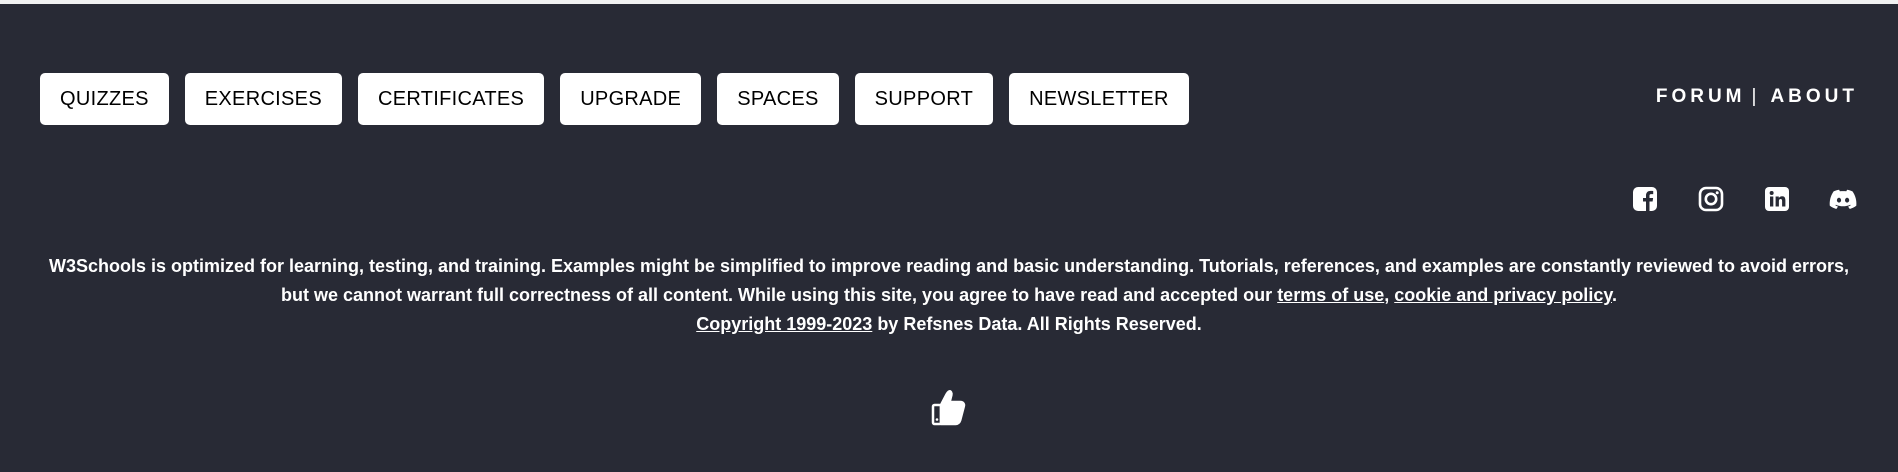  Describe the element at coordinates (1615, 295) in the screenshot. I see `period-text: .` at that location.